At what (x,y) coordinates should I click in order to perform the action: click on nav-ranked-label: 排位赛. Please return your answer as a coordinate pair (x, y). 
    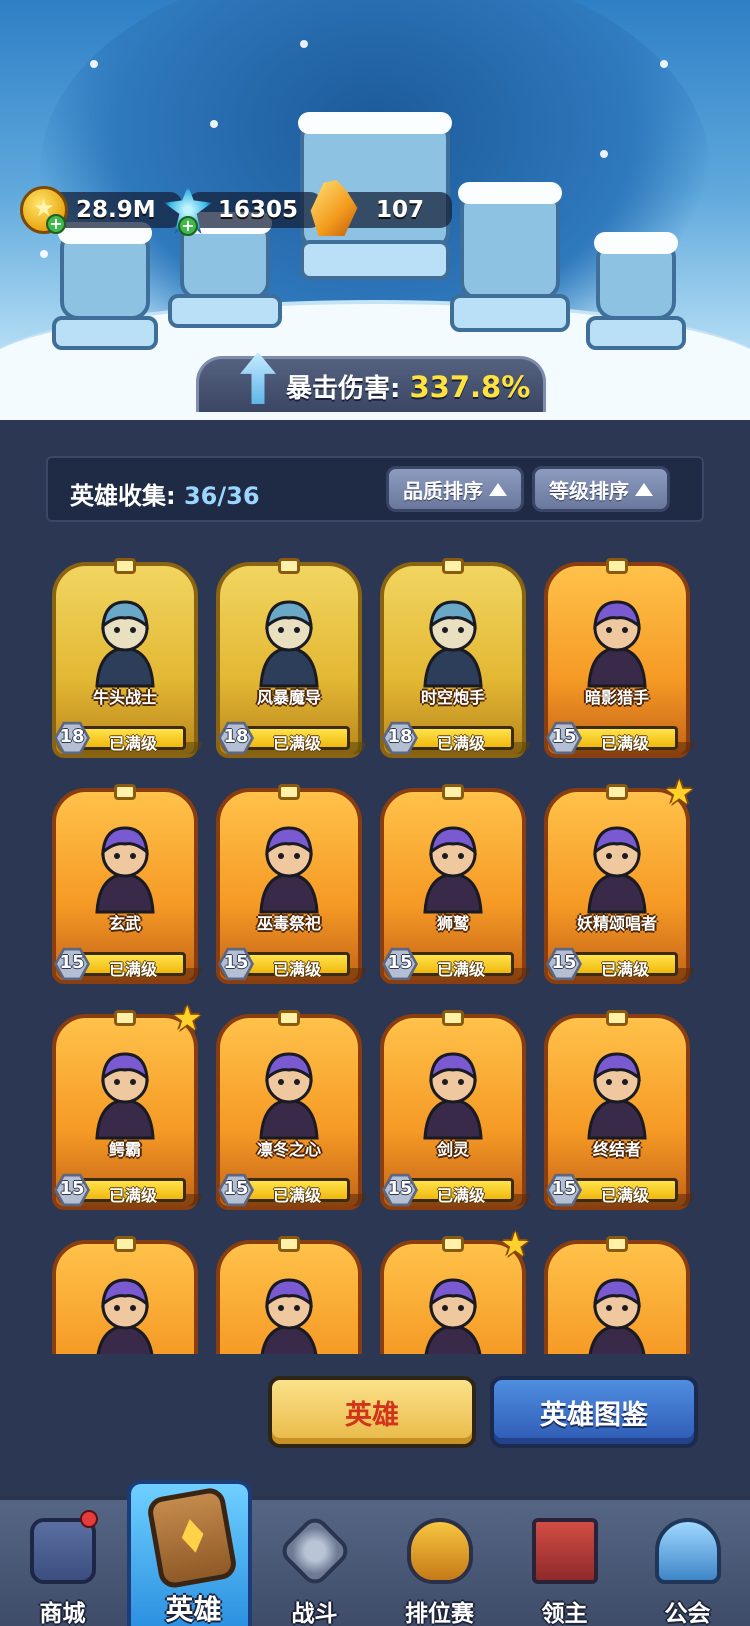
    Looking at the image, I should click on (439, 1613).